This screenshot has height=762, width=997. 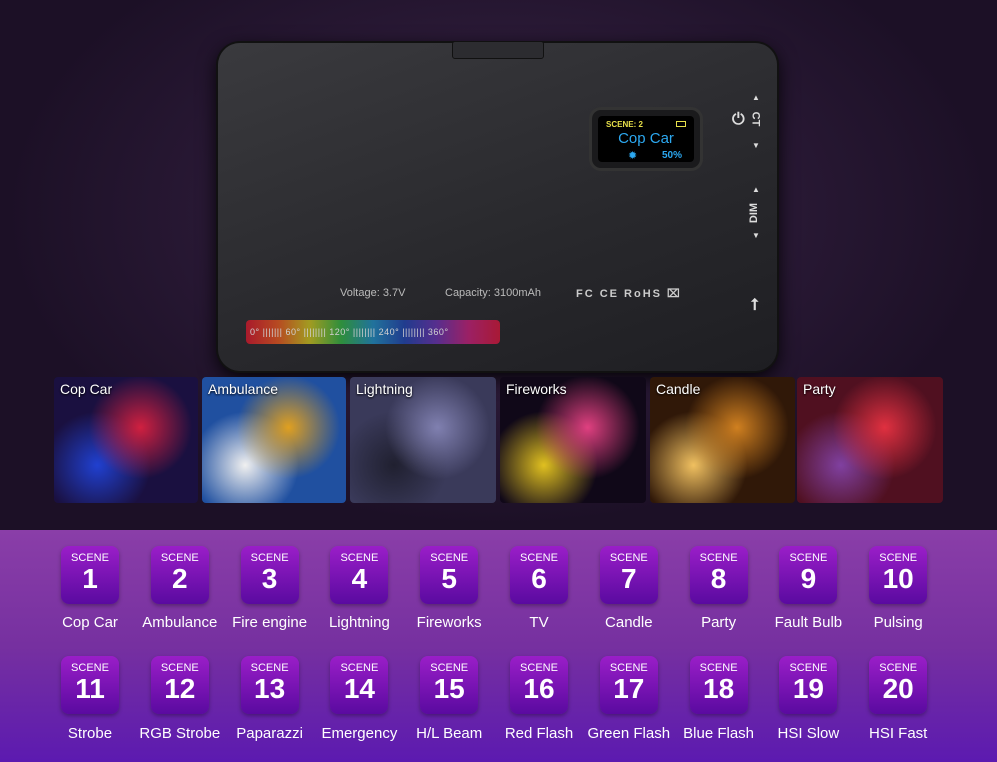 What do you see at coordinates (373, 293) in the screenshot?
I see `voltage-text: Voltage: 3.7V` at bounding box center [373, 293].